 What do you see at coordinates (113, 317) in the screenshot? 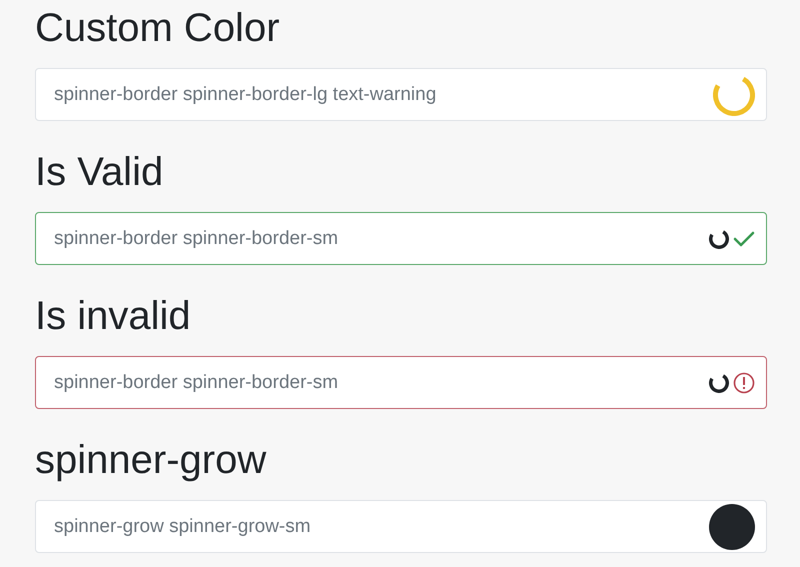
I see `section-heading: Is invalid` at bounding box center [113, 317].